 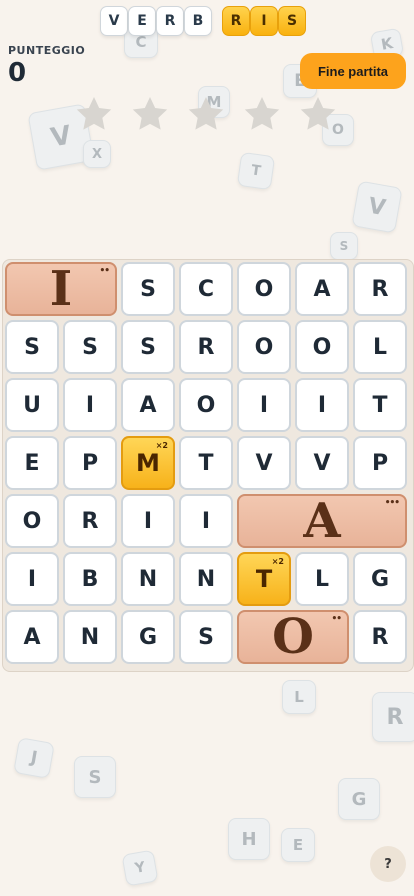 What do you see at coordinates (353, 71) in the screenshot?
I see `end-game-button: Fine partita` at bounding box center [353, 71].